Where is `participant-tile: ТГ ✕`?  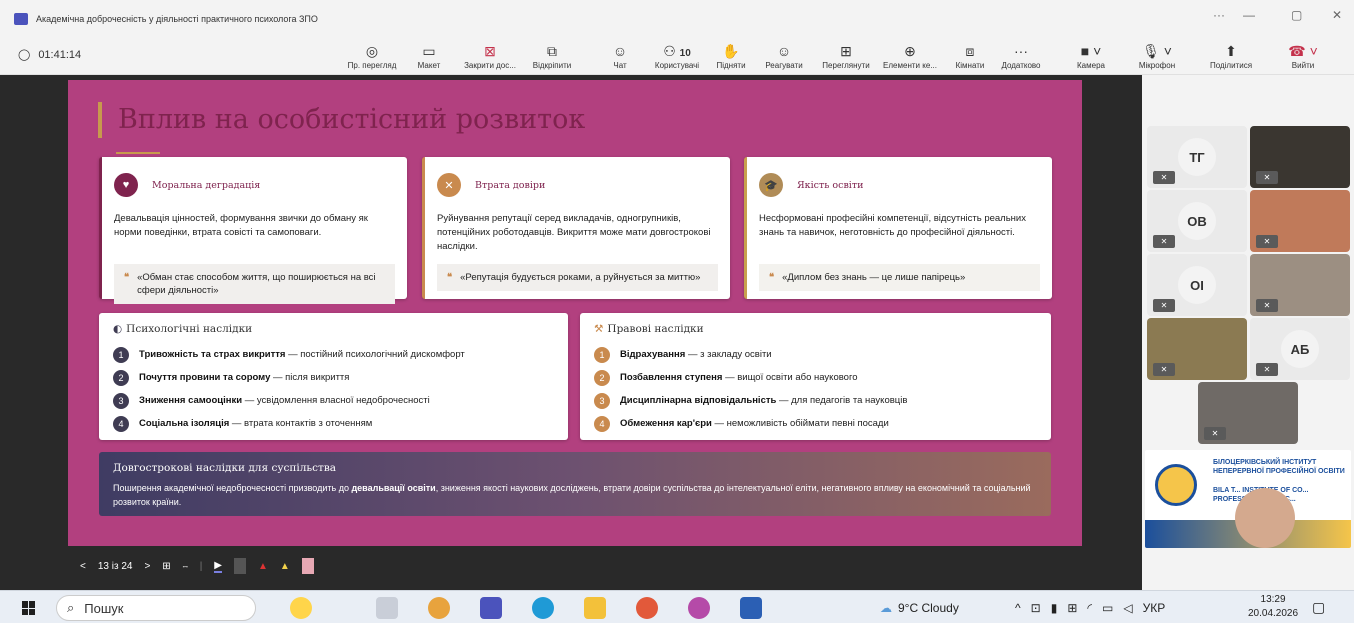 participant-tile: ТГ ✕ is located at coordinates (1197, 157).